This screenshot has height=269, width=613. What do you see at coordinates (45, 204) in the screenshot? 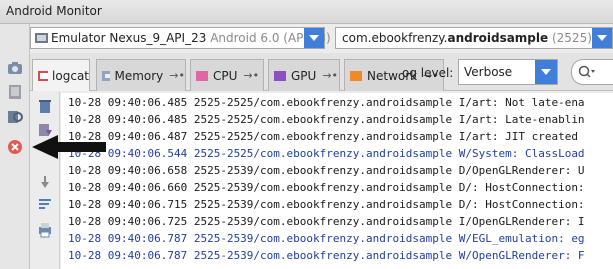
I see `soft-wrap-icon` at bounding box center [45, 204].